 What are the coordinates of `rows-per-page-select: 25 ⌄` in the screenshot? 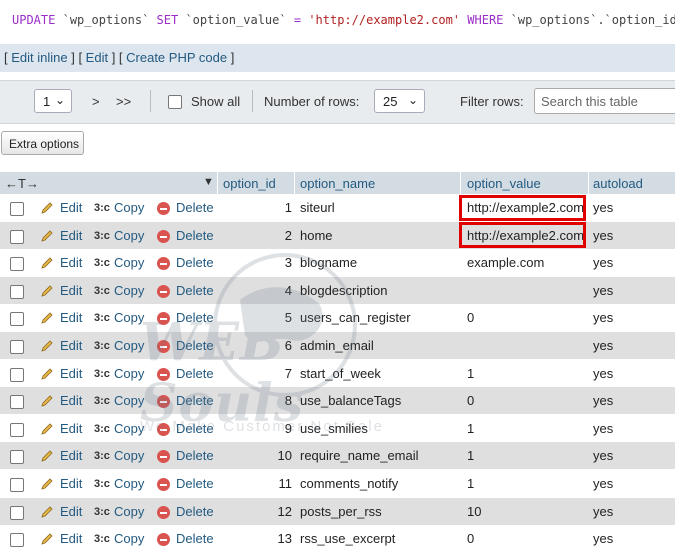 It's located at (399, 101).